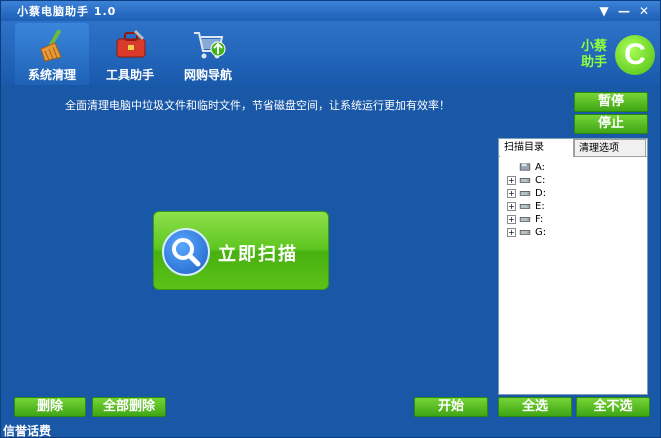 The width and height of the screenshot is (661, 438). I want to click on select-none-button: 全不选, so click(613, 407).